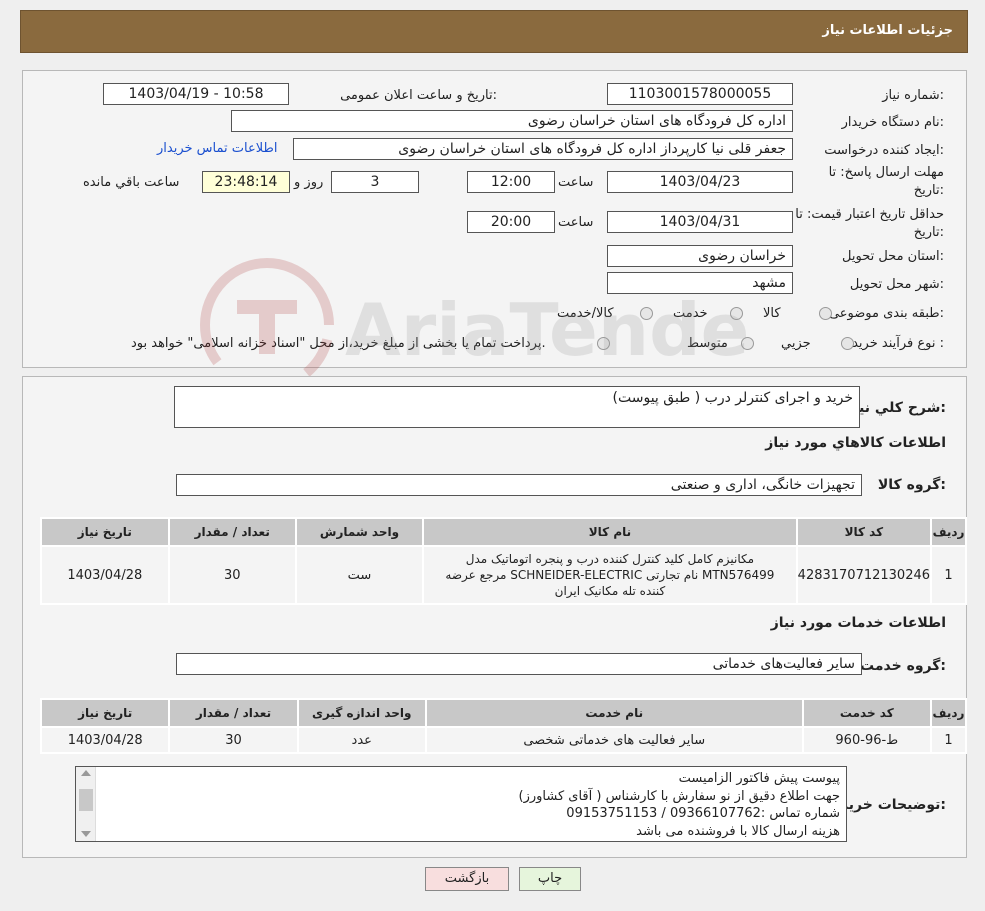  I want to click on process-radio-treasury, so click(603, 343).